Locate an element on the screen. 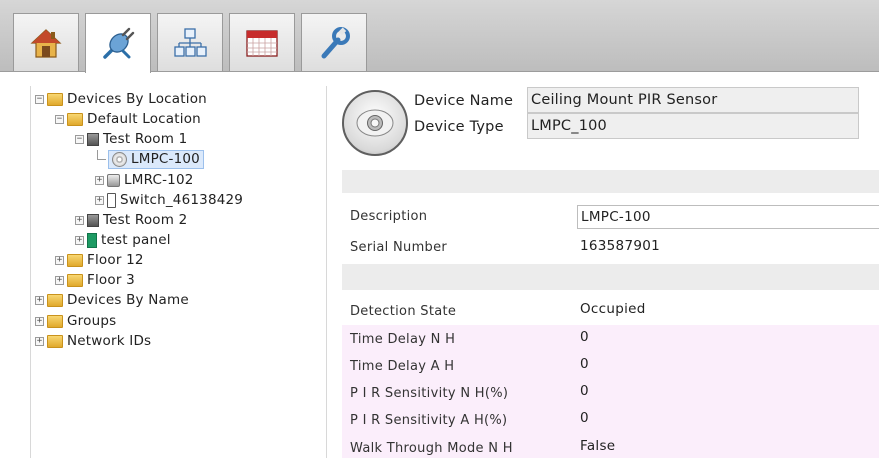  calendar-icon is located at coordinates (262, 43).